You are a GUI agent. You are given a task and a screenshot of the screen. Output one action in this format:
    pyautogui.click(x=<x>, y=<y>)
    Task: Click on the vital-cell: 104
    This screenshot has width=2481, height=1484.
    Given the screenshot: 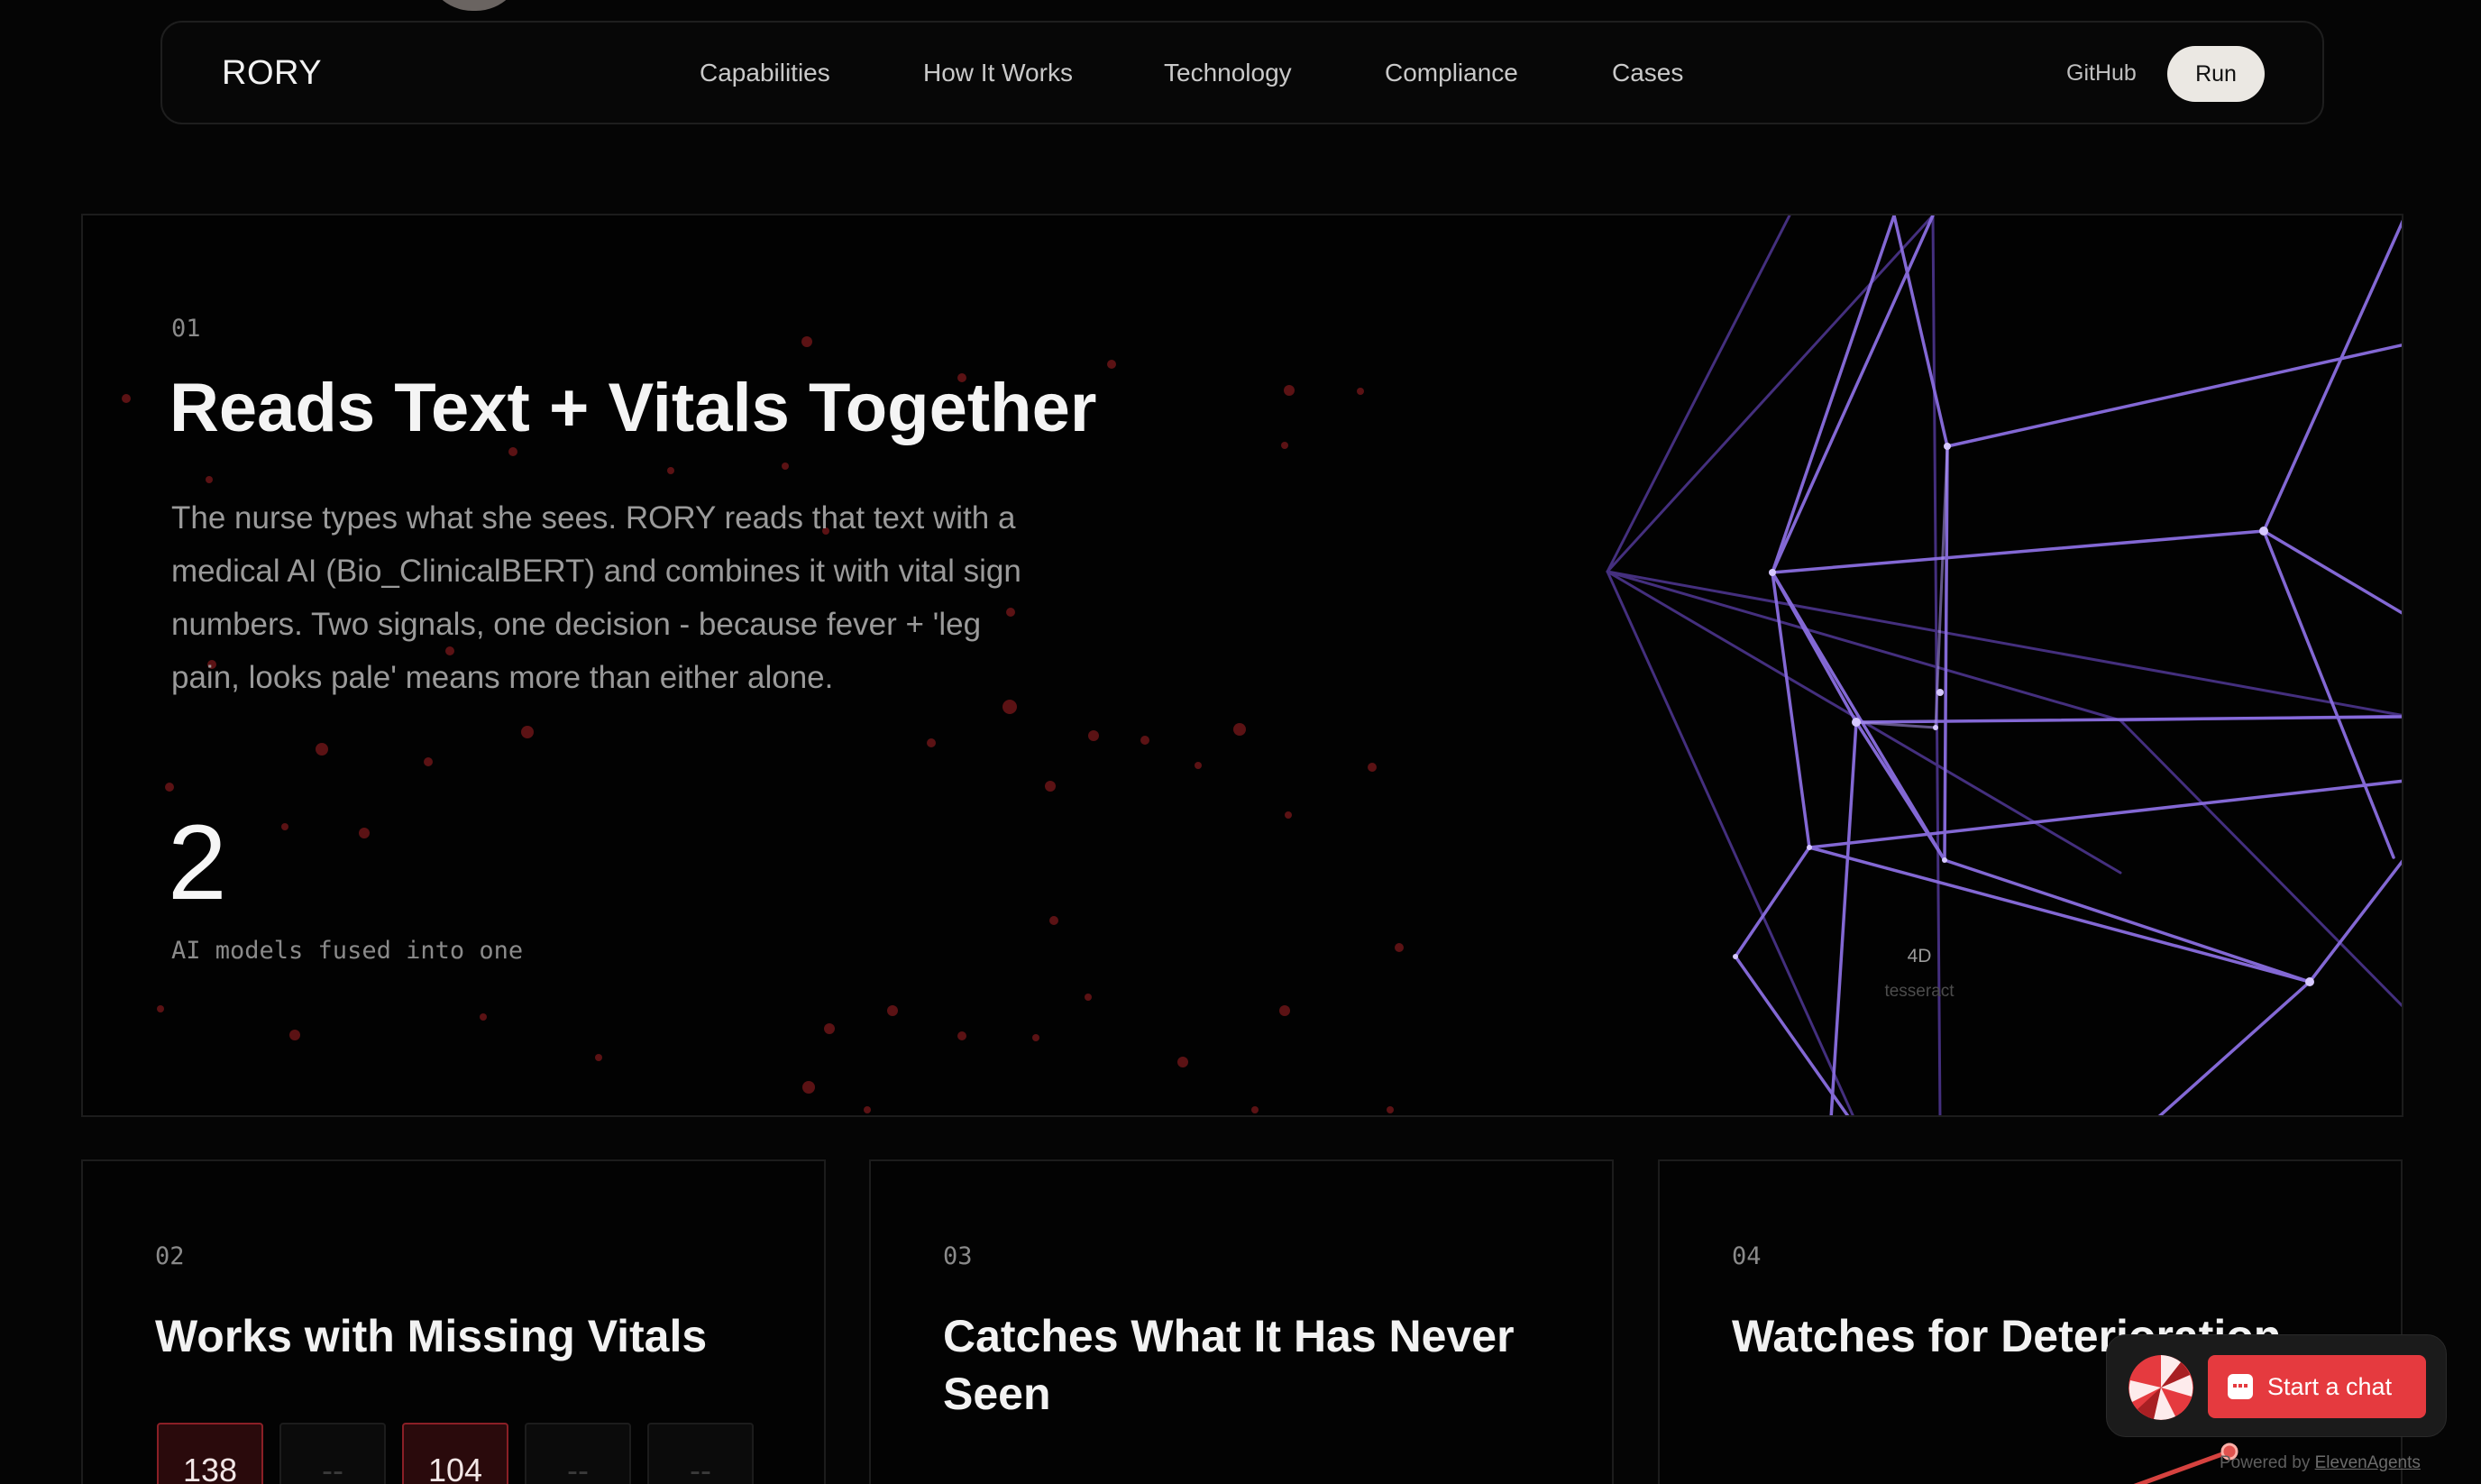 What is the action you would take?
    pyautogui.click(x=455, y=1453)
    